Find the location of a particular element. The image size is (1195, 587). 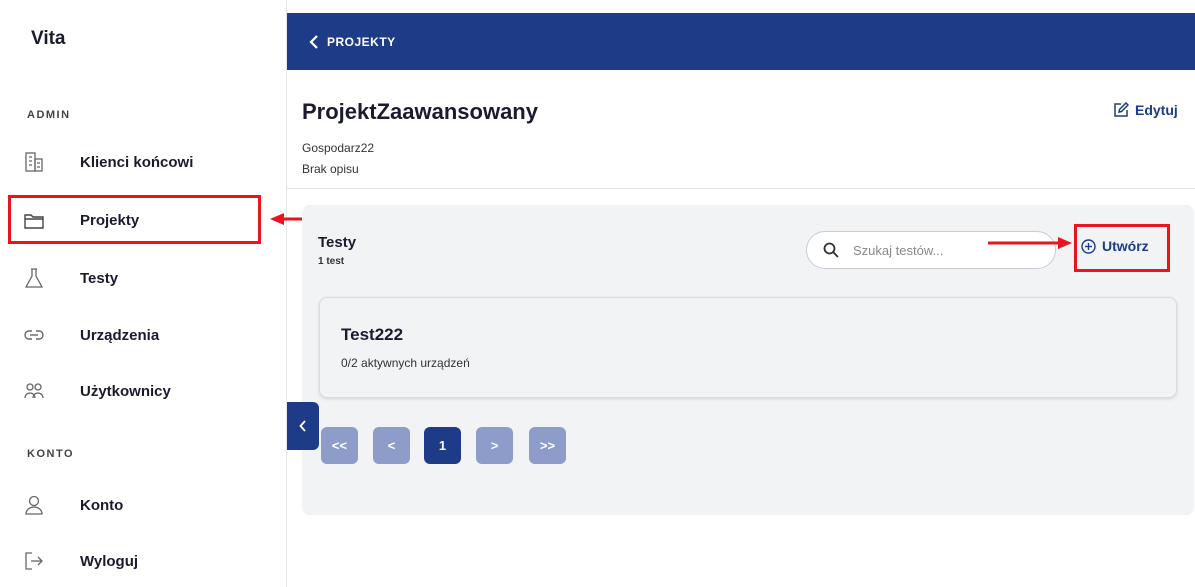

brand-logo: Vita is located at coordinates (48, 38).